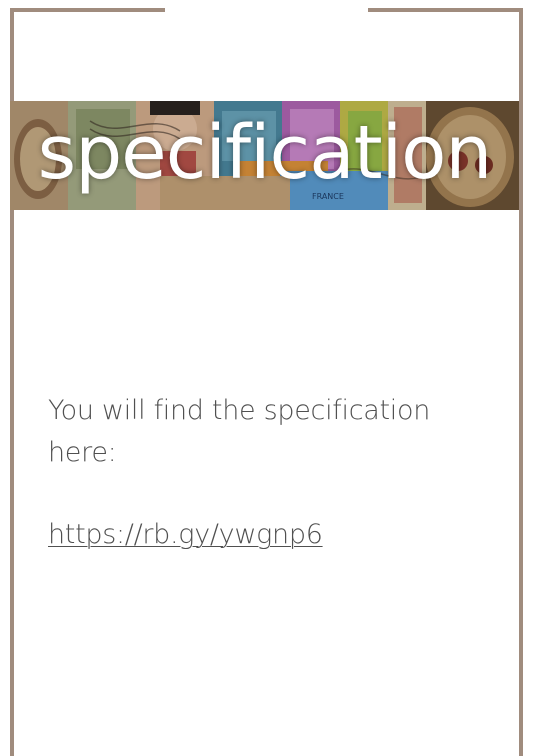 This screenshot has height=756, width=533. I want to click on intro-text: You will find the specification here:, so click(239, 431).